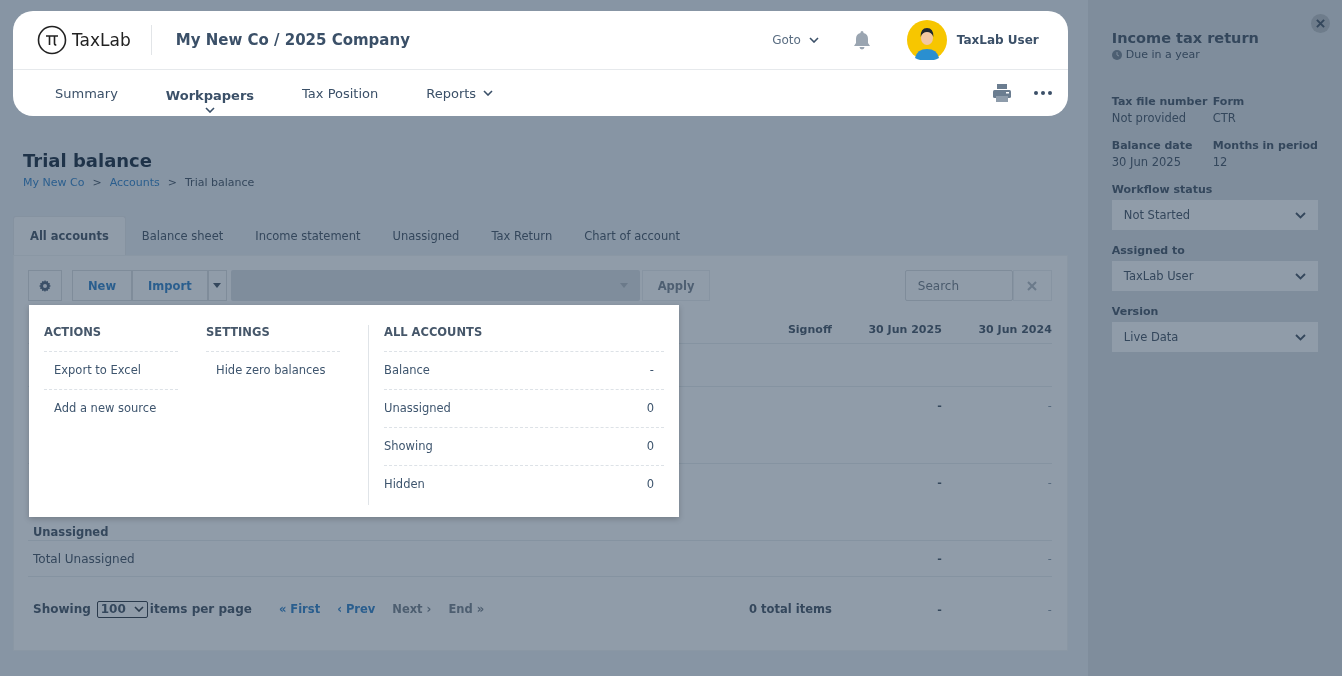 This screenshot has width=1342, height=676. I want to click on settings-icon, so click(45, 285).